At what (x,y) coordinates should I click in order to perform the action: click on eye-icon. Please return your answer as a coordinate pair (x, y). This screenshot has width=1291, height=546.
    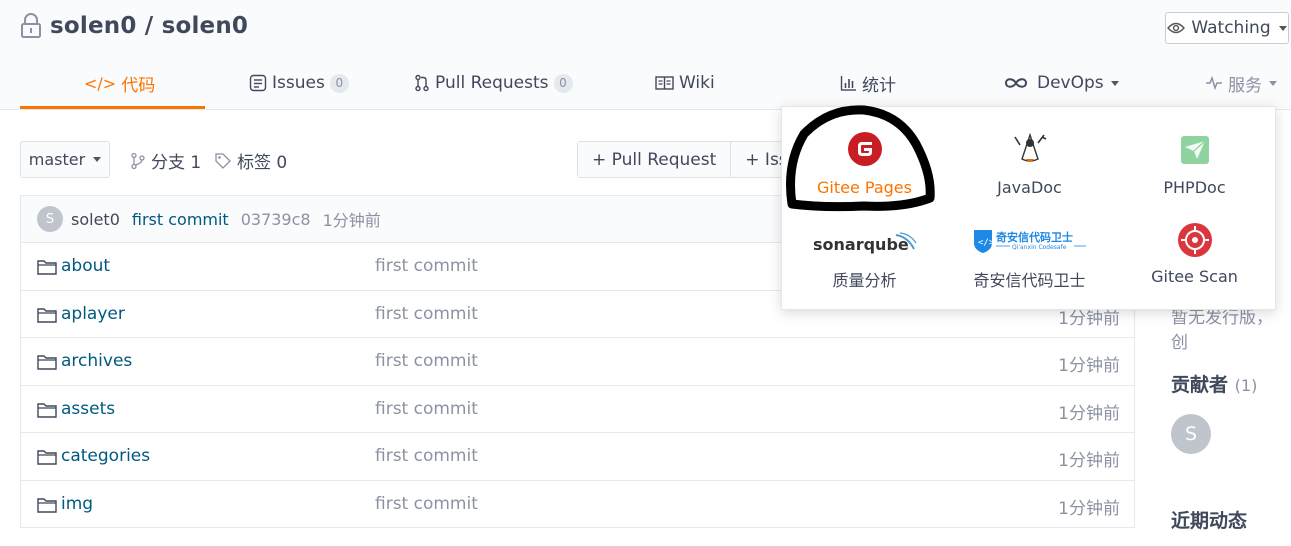
    Looking at the image, I should click on (1176, 28).